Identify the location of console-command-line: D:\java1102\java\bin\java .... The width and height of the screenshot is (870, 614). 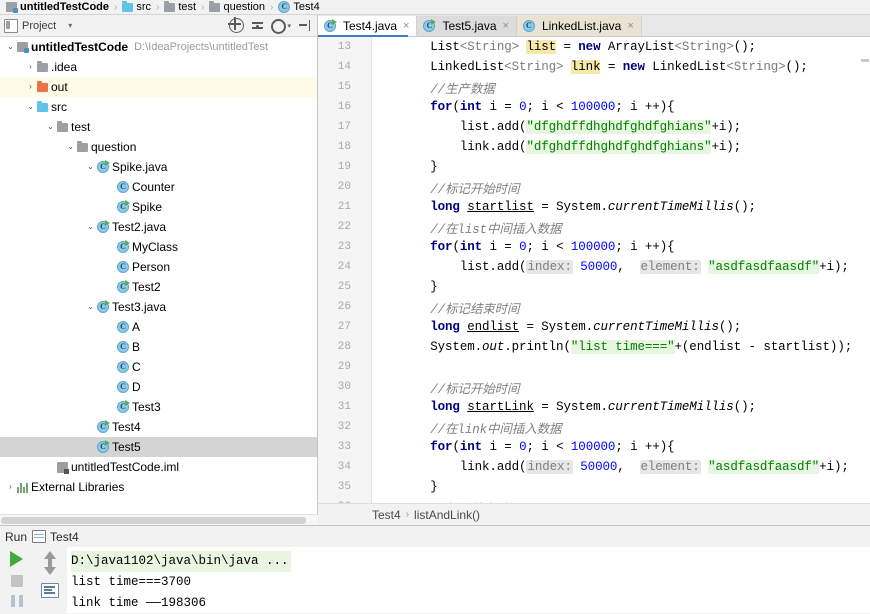
(181, 561).